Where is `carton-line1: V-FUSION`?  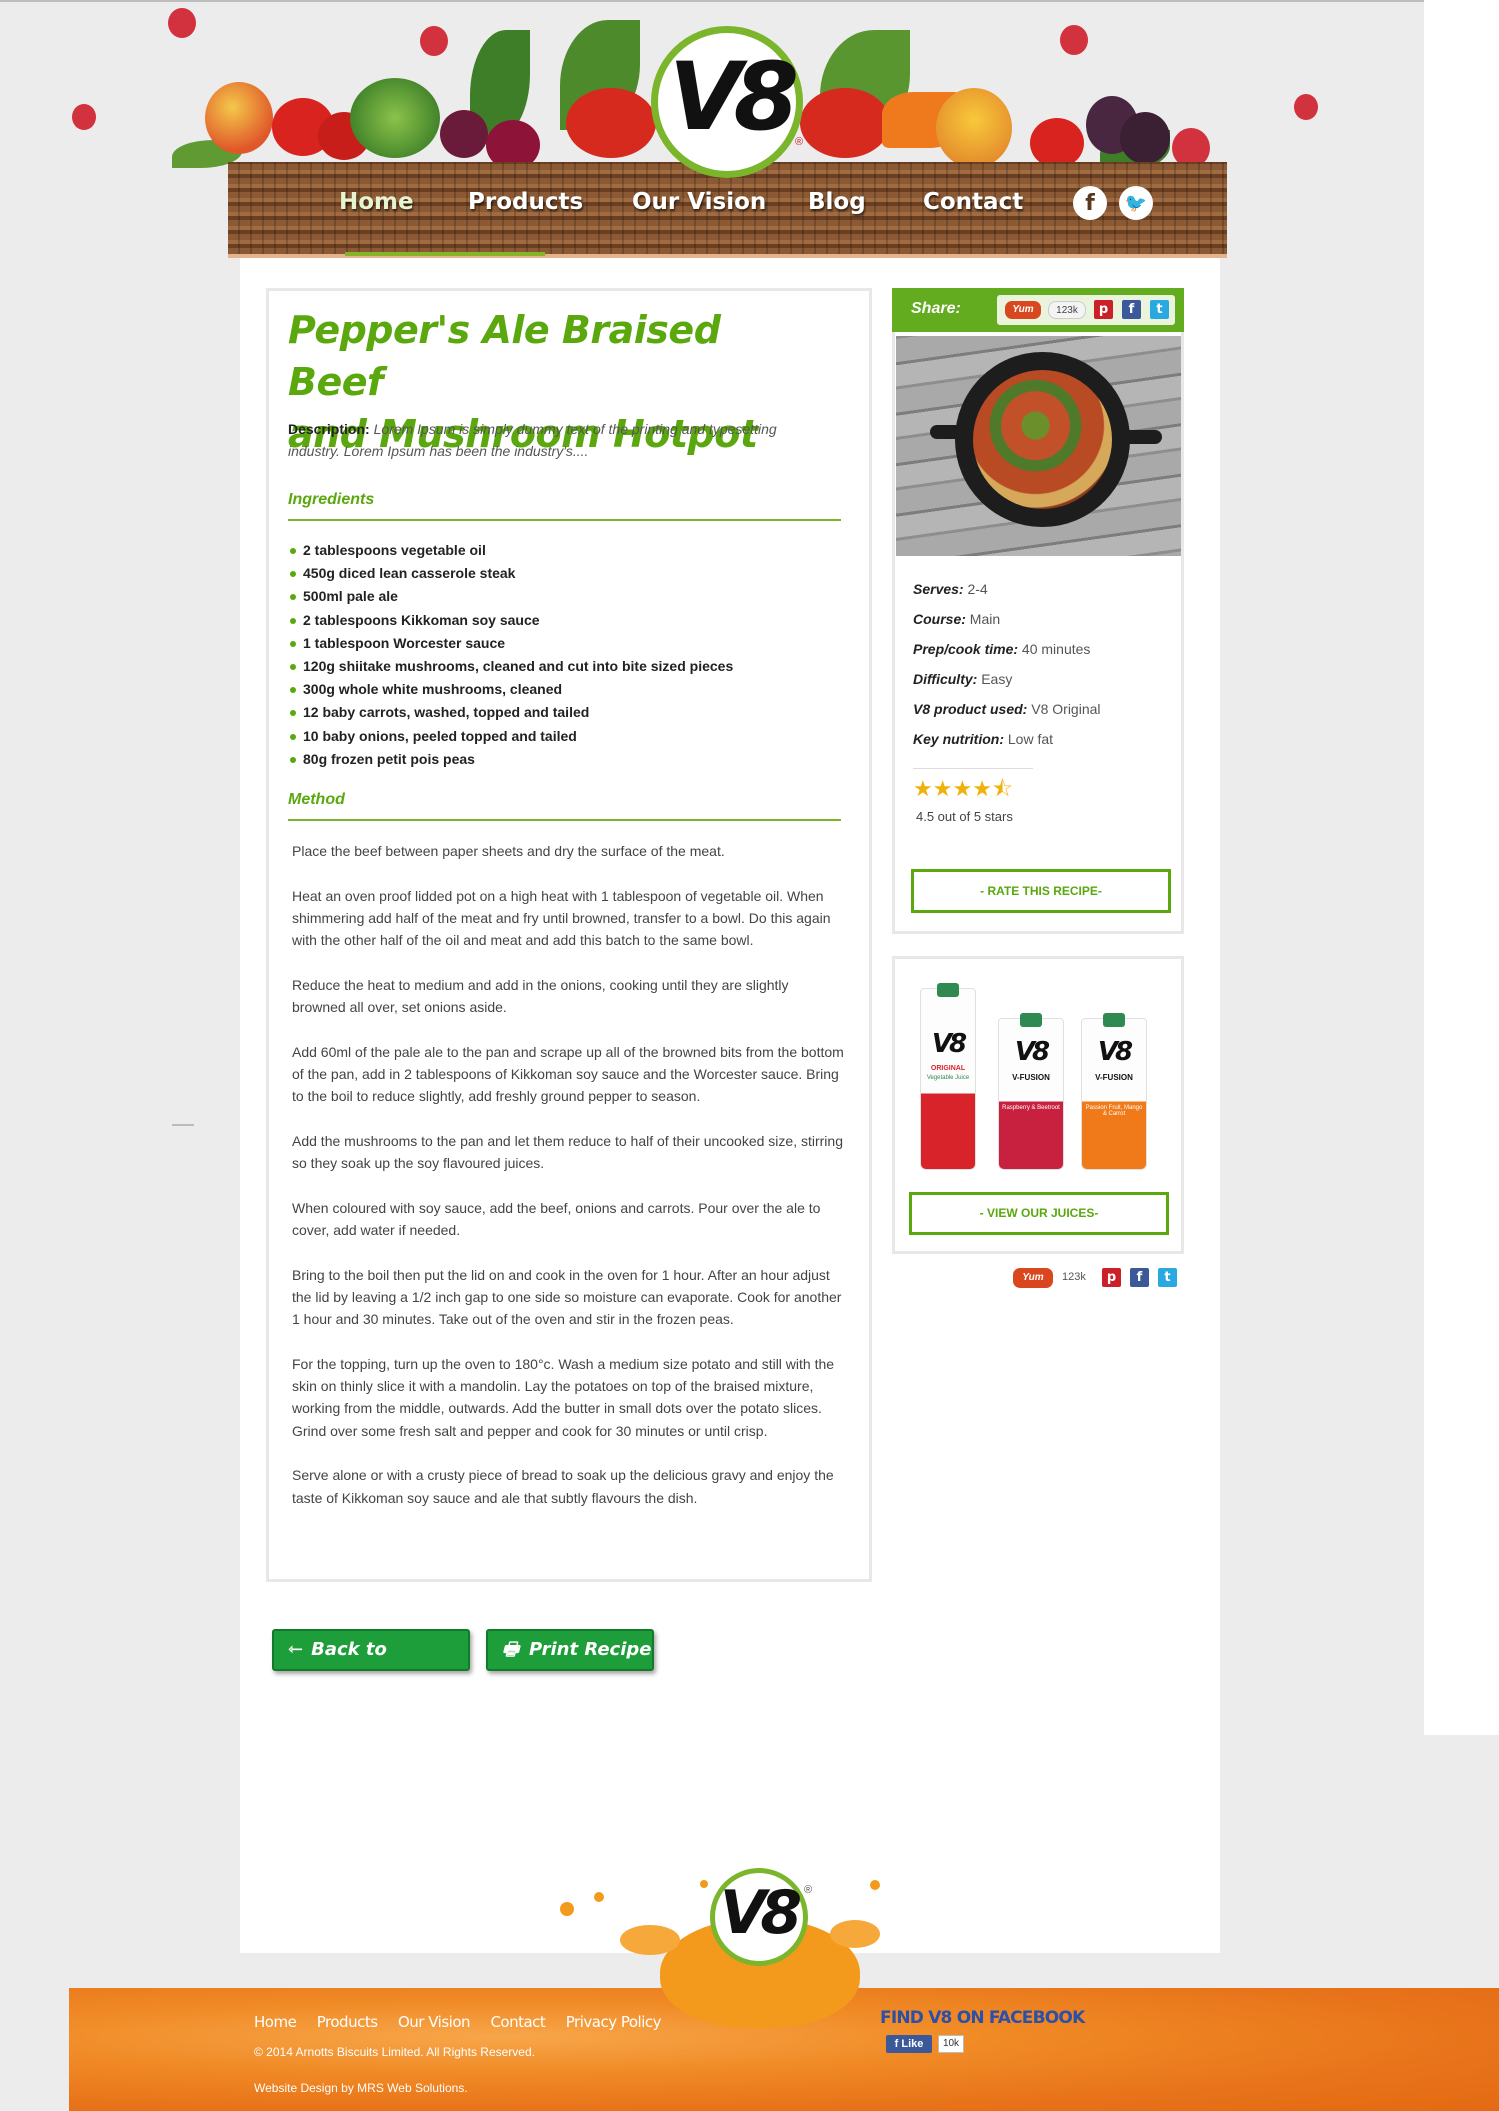 carton-line1: V-FUSION is located at coordinates (1114, 1077).